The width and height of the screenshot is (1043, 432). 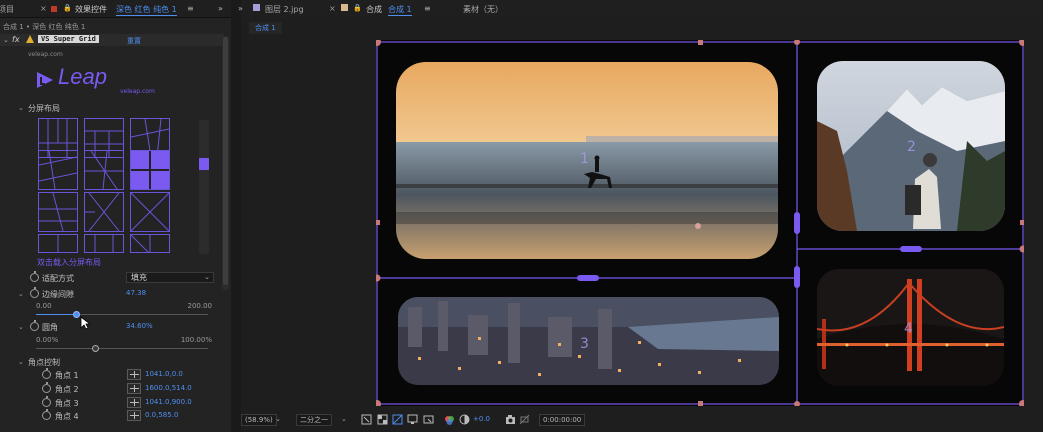 I want to click on footage-tab: 素材（无）, so click(x=483, y=9).